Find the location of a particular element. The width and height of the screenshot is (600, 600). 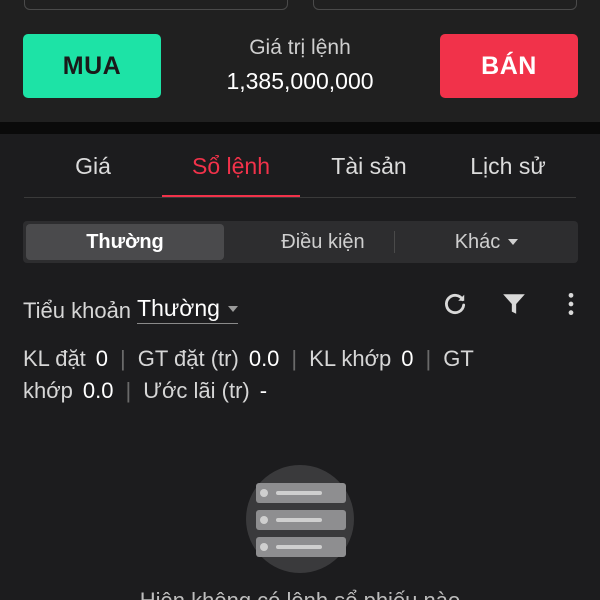

segment-other: Khác is located at coordinates (486, 242).